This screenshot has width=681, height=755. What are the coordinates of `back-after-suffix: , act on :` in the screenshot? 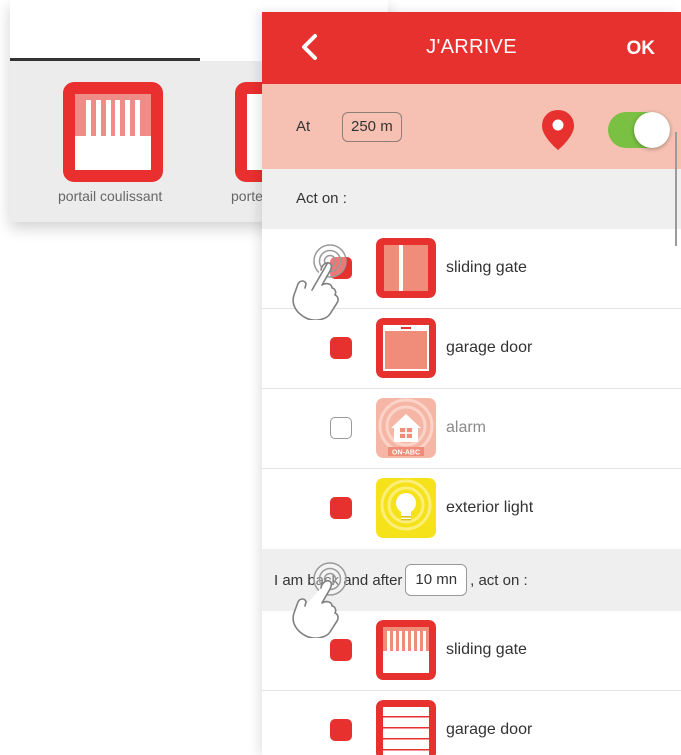 It's located at (499, 580).